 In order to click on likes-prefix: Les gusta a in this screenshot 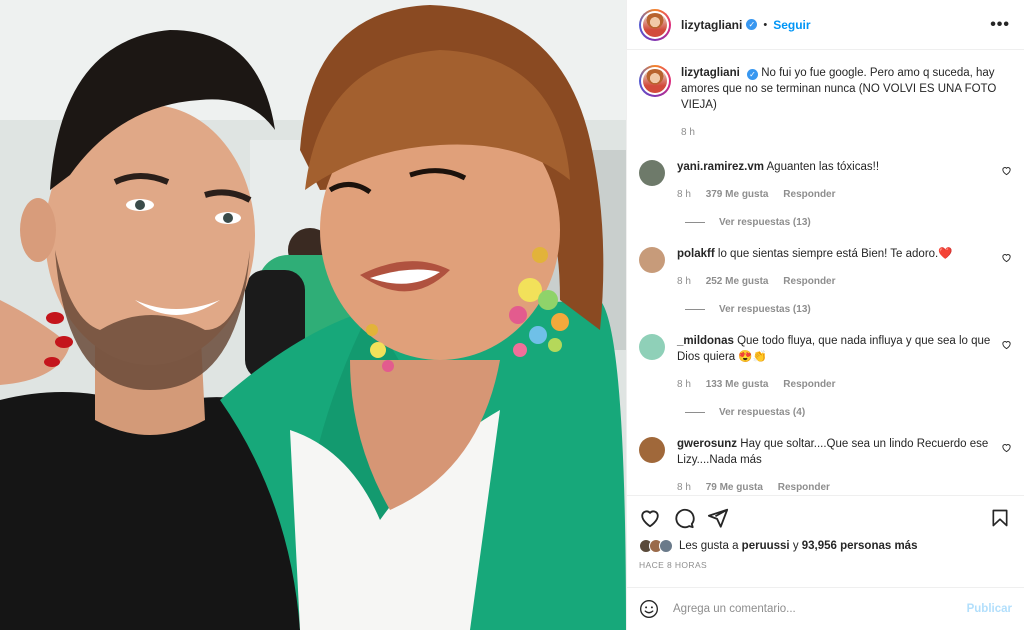, I will do `click(709, 546)`.